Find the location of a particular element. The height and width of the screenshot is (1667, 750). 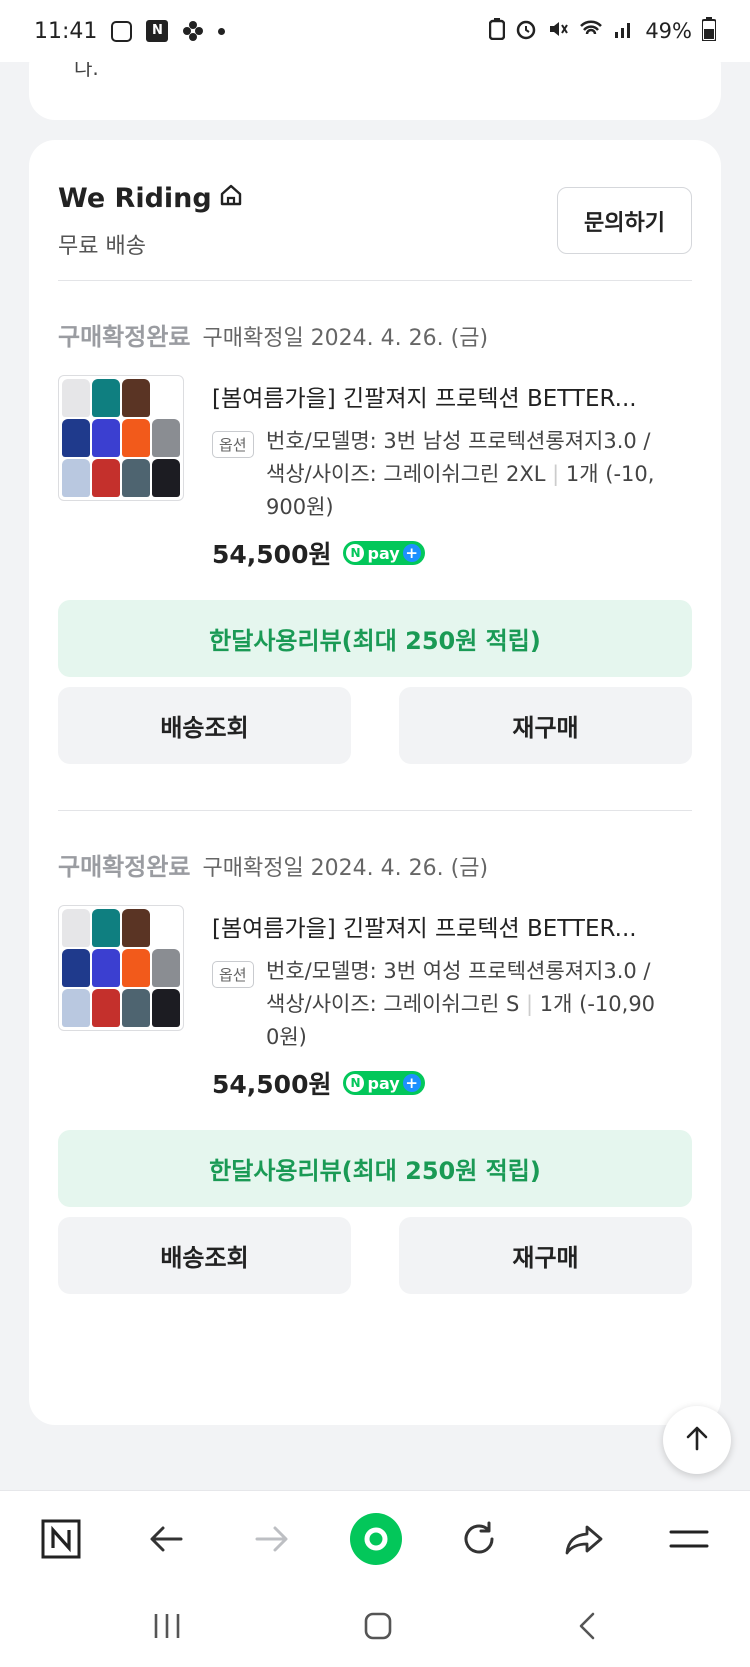

inquiry-button: 문의하기 is located at coordinates (624, 220).